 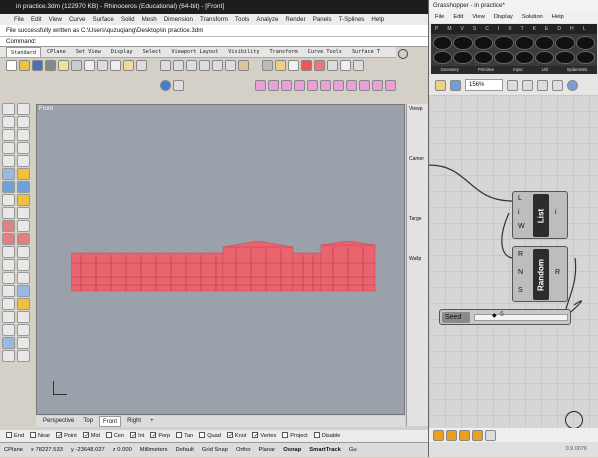 What do you see at coordinates (527, 85) in the screenshot?
I see `gh-view-icon` at bounding box center [527, 85].